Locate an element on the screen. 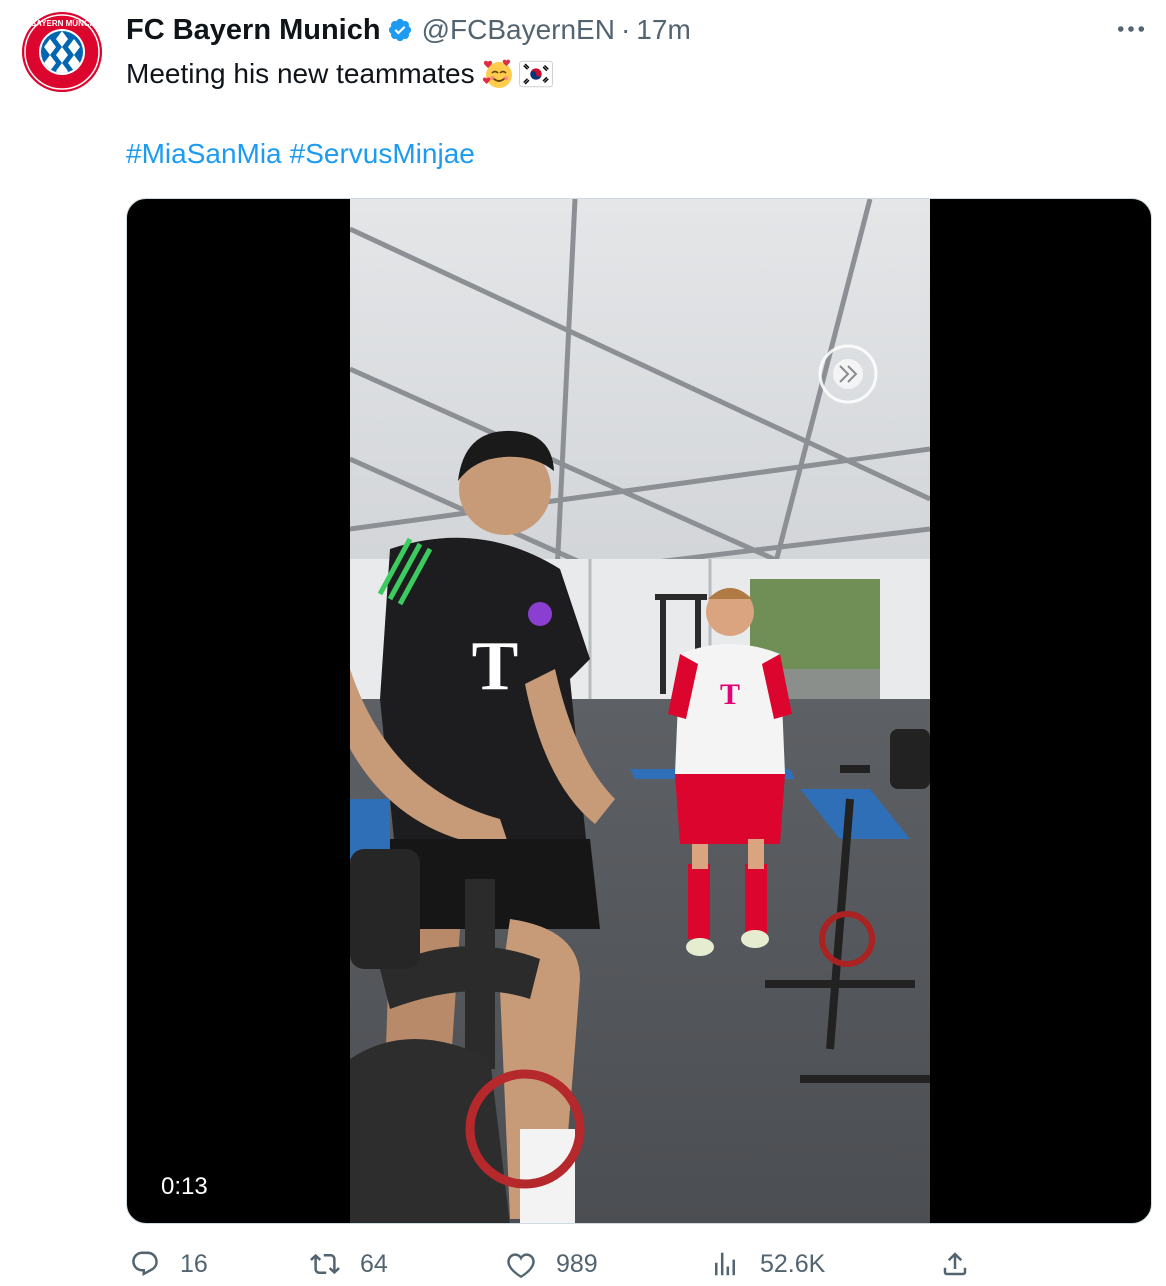 This screenshot has width=1166, height=1286. reply-count: 16 is located at coordinates (194, 1263).